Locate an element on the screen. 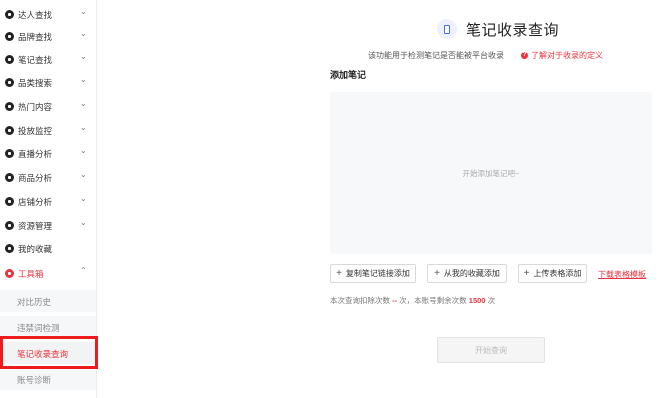  upload-sheet-button: + 上传表格添加 is located at coordinates (552, 273).